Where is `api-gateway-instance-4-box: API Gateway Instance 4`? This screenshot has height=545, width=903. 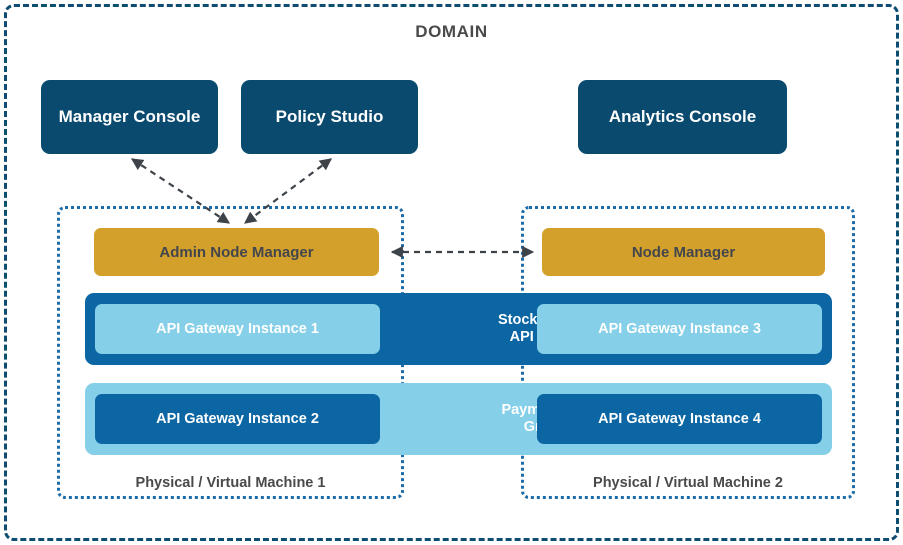
api-gateway-instance-4-box: API Gateway Instance 4 is located at coordinates (679, 419).